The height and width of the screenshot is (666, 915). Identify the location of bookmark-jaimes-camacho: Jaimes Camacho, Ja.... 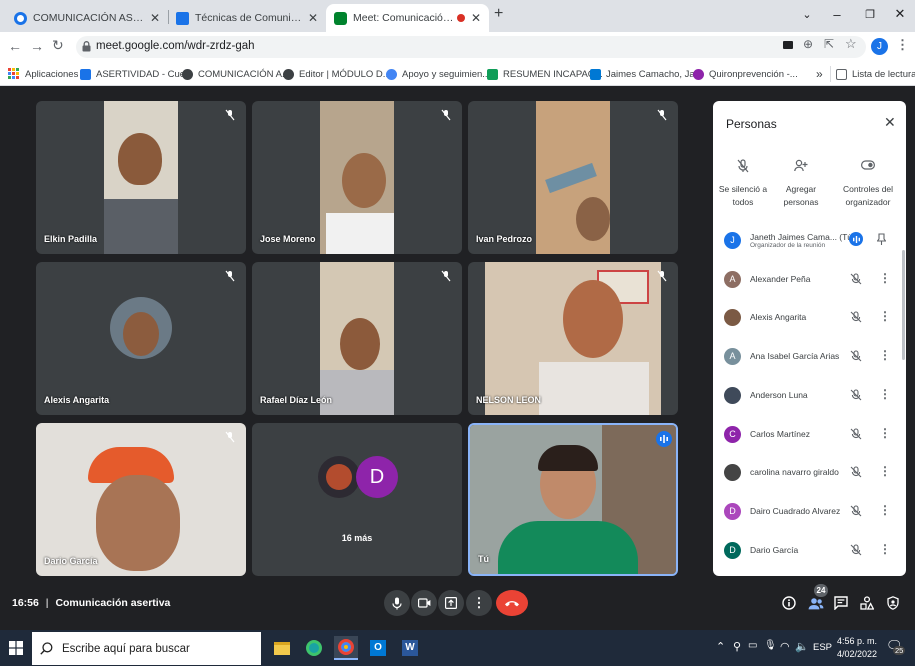
(646, 74).